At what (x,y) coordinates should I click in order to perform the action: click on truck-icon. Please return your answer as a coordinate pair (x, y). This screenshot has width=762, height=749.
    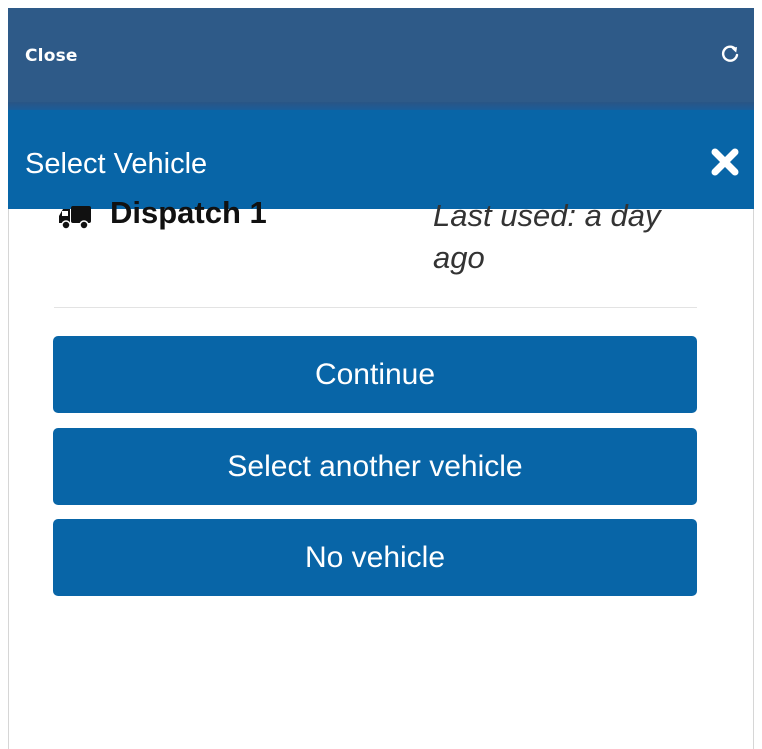
    Looking at the image, I should click on (75, 218).